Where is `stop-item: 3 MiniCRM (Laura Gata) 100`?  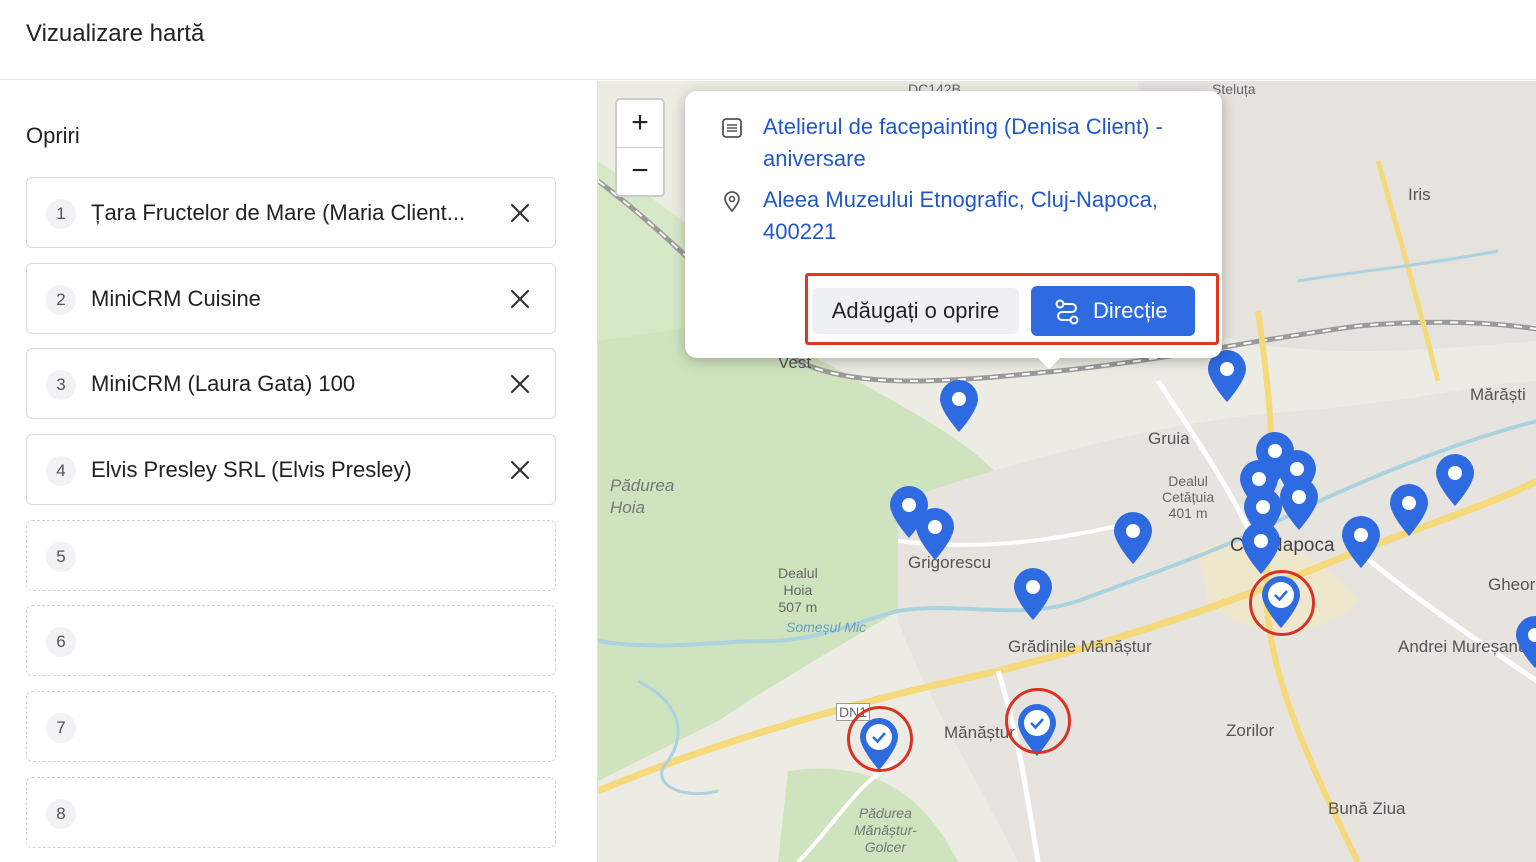 stop-item: 3 MiniCRM (Laura Gata) 100 is located at coordinates (291, 383).